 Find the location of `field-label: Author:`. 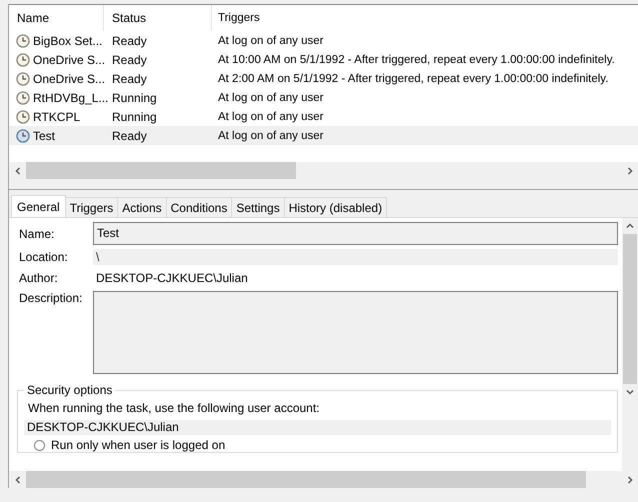

field-label: Author: is located at coordinates (39, 278).